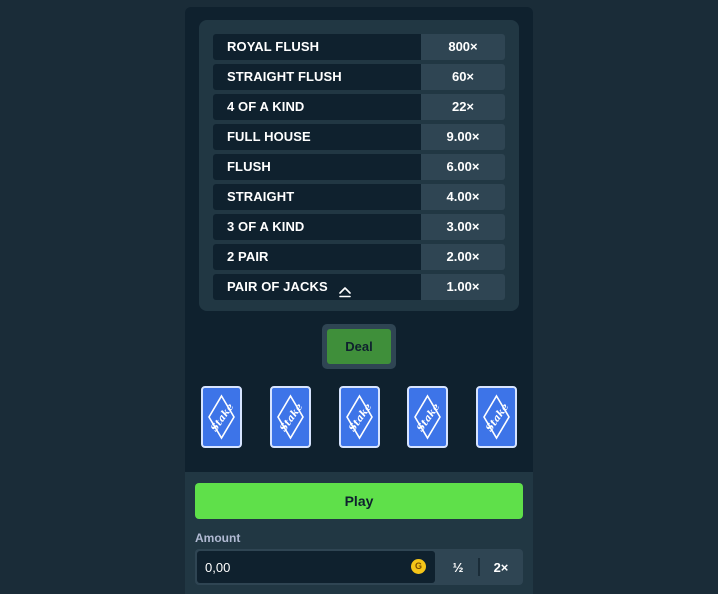 This screenshot has width=718, height=594. What do you see at coordinates (317, 167) in the screenshot?
I see `hand-name: FLUSH` at bounding box center [317, 167].